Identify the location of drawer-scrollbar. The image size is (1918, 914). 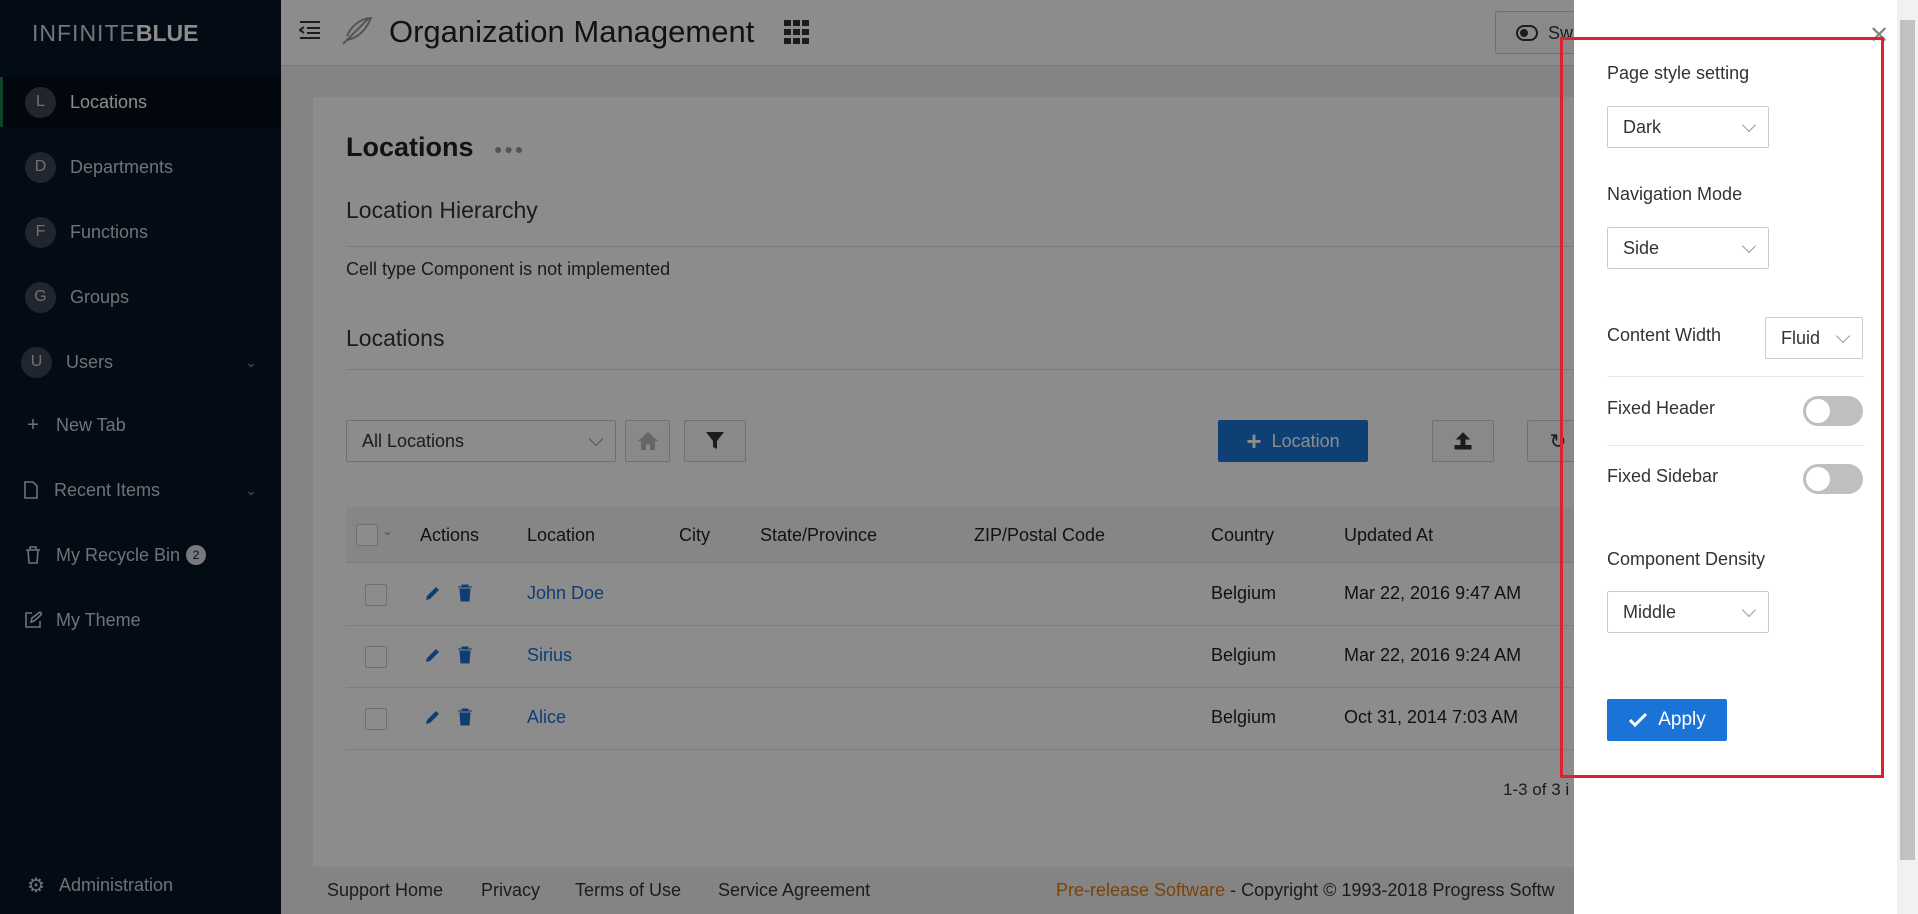
(1907, 457).